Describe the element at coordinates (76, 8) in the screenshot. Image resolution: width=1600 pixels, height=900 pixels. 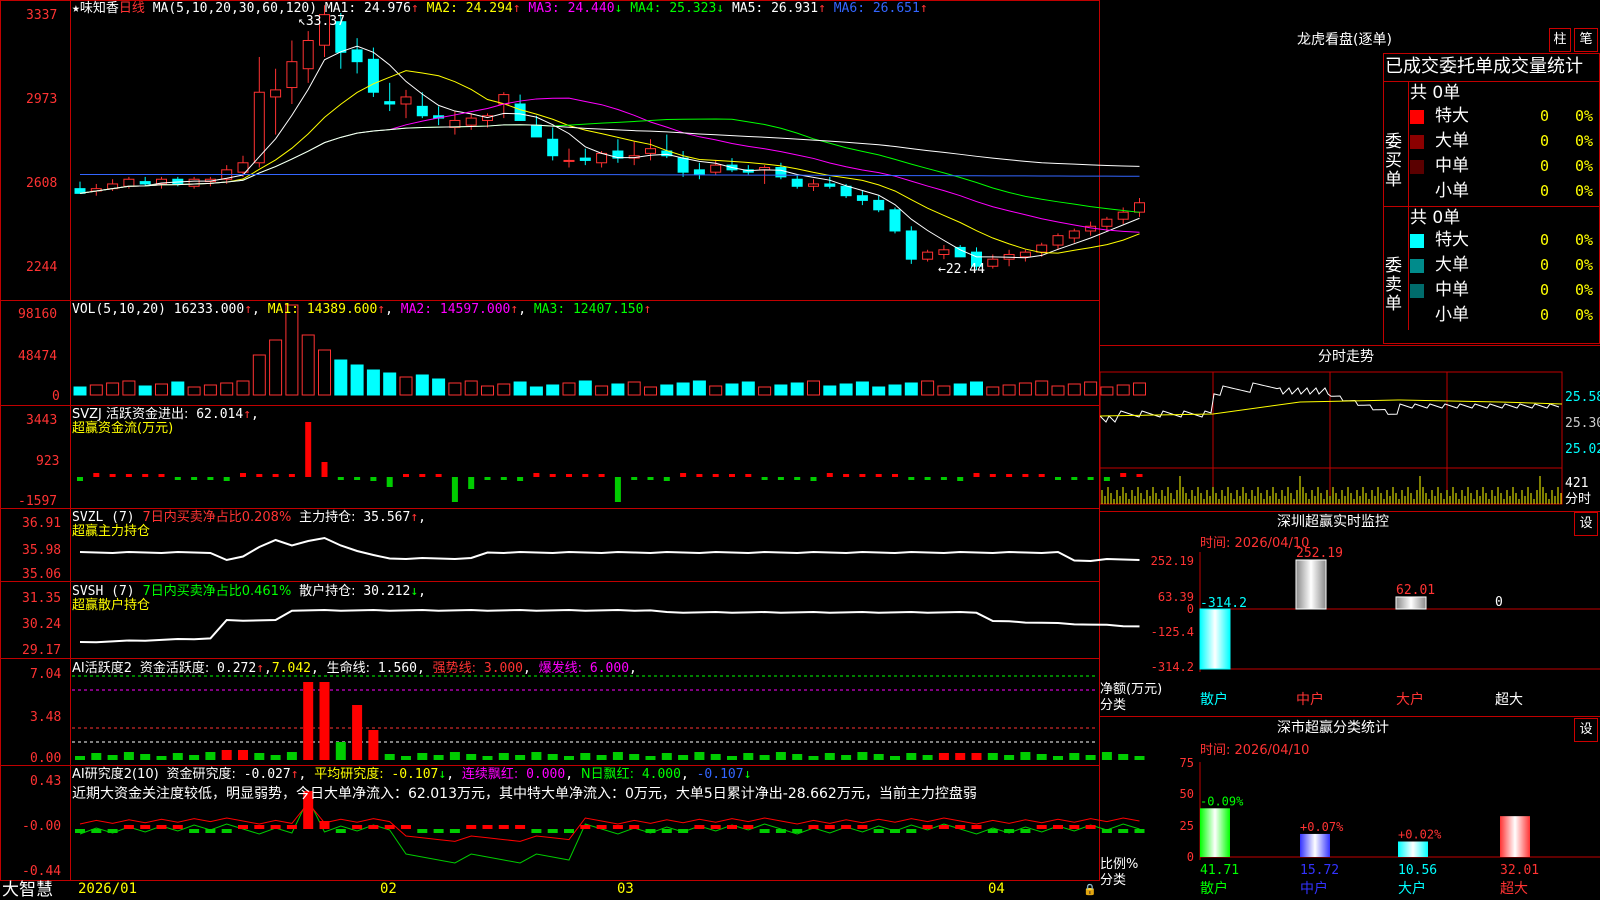
I see `favorite-star-icon: ★` at that location.